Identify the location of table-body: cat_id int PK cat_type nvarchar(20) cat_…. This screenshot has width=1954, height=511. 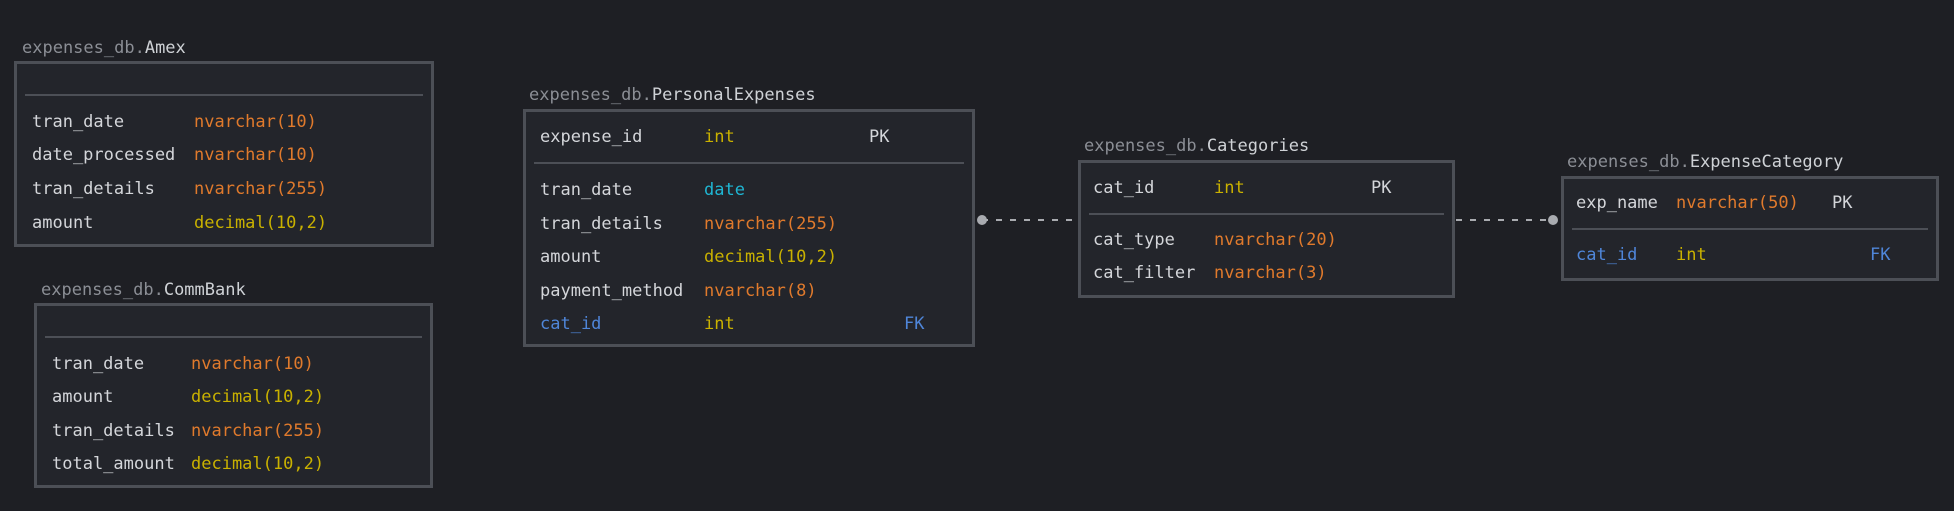
(1266, 229).